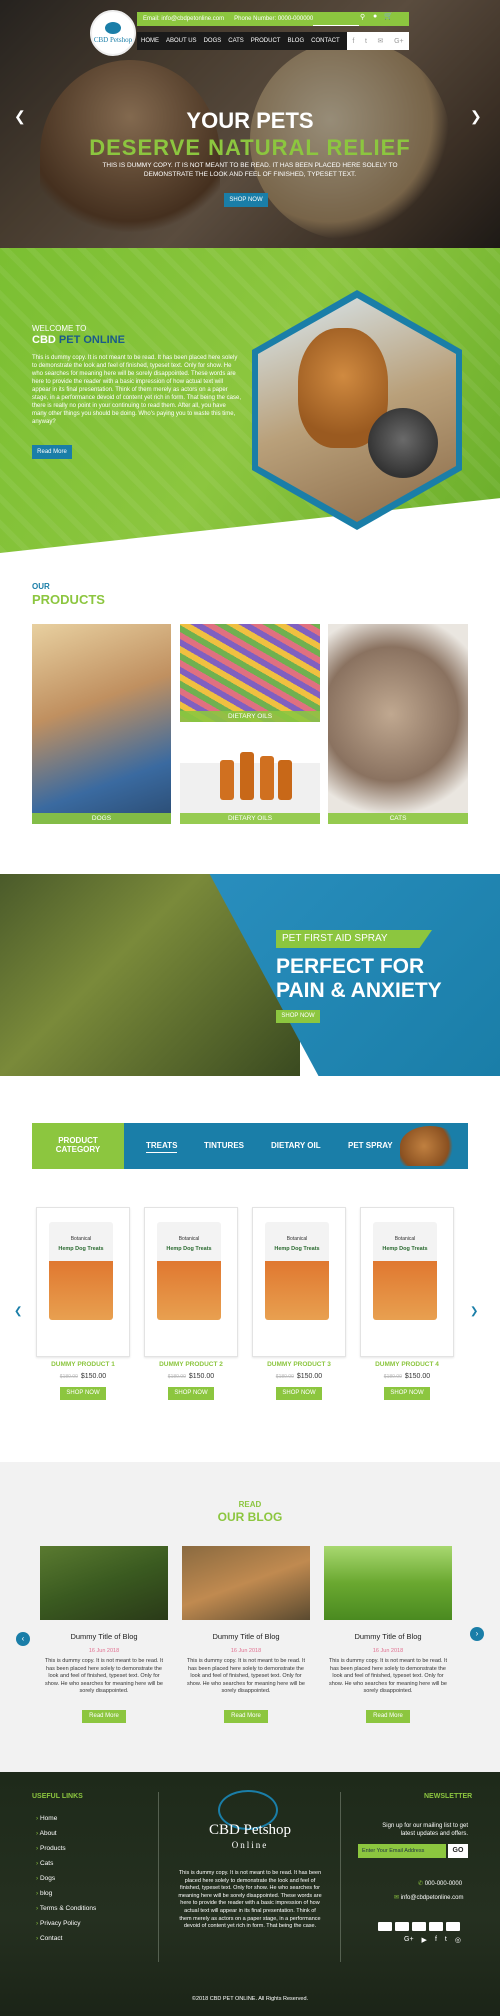 Image resolution: width=500 pixels, height=2016 pixels. I want to click on search-icon: ⚲, so click(362, 17).